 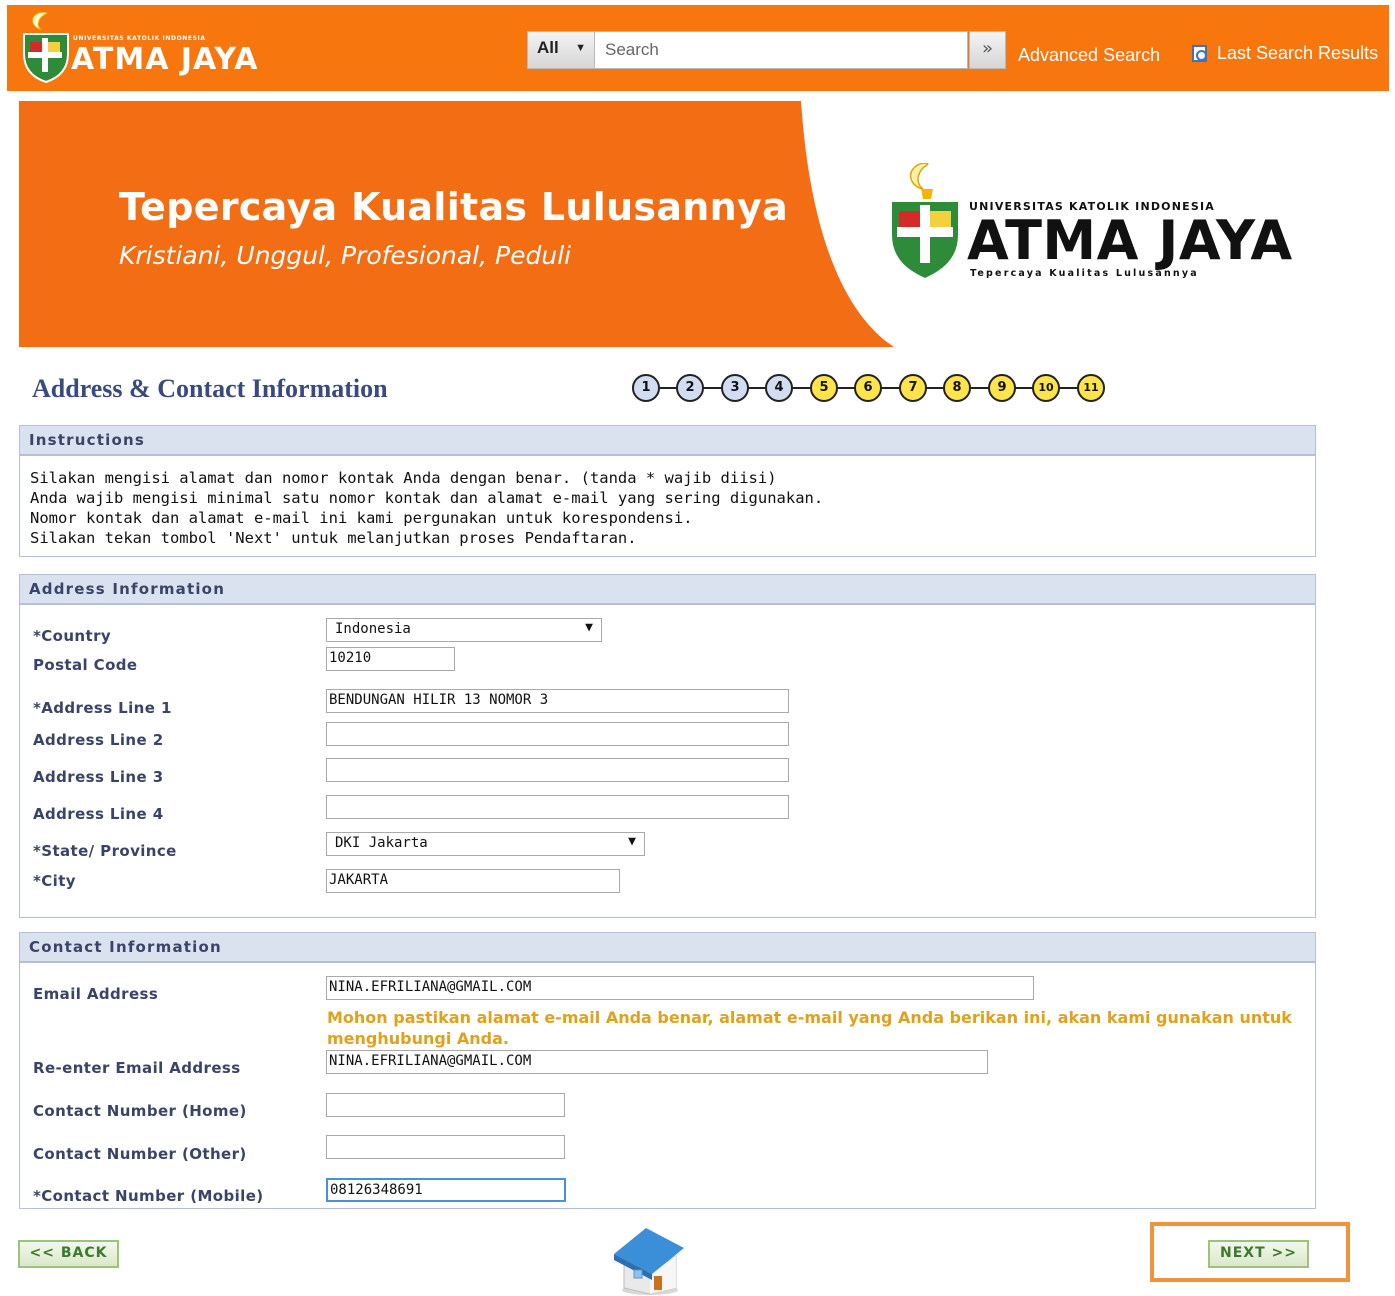 What do you see at coordinates (96, 994) in the screenshot?
I see `email-label: Email Address` at bounding box center [96, 994].